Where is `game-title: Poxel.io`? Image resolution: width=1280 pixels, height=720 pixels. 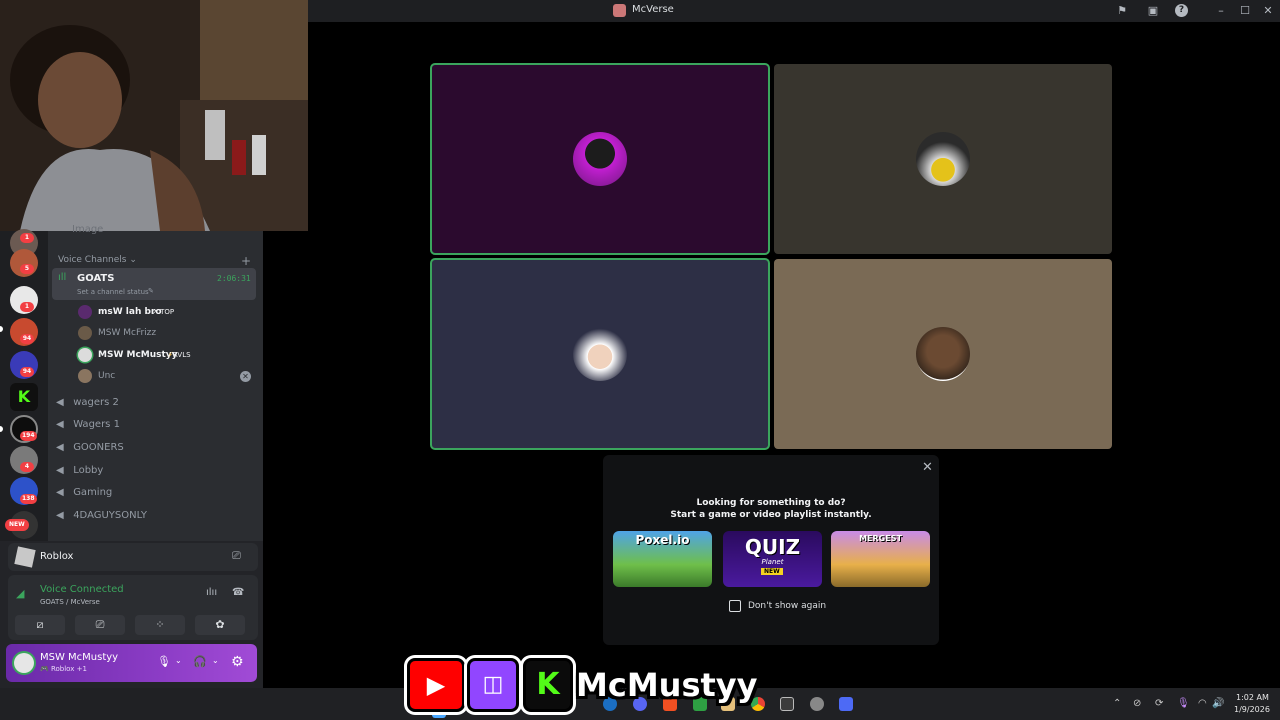
game-title: Poxel.io is located at coordinates (662, 540).